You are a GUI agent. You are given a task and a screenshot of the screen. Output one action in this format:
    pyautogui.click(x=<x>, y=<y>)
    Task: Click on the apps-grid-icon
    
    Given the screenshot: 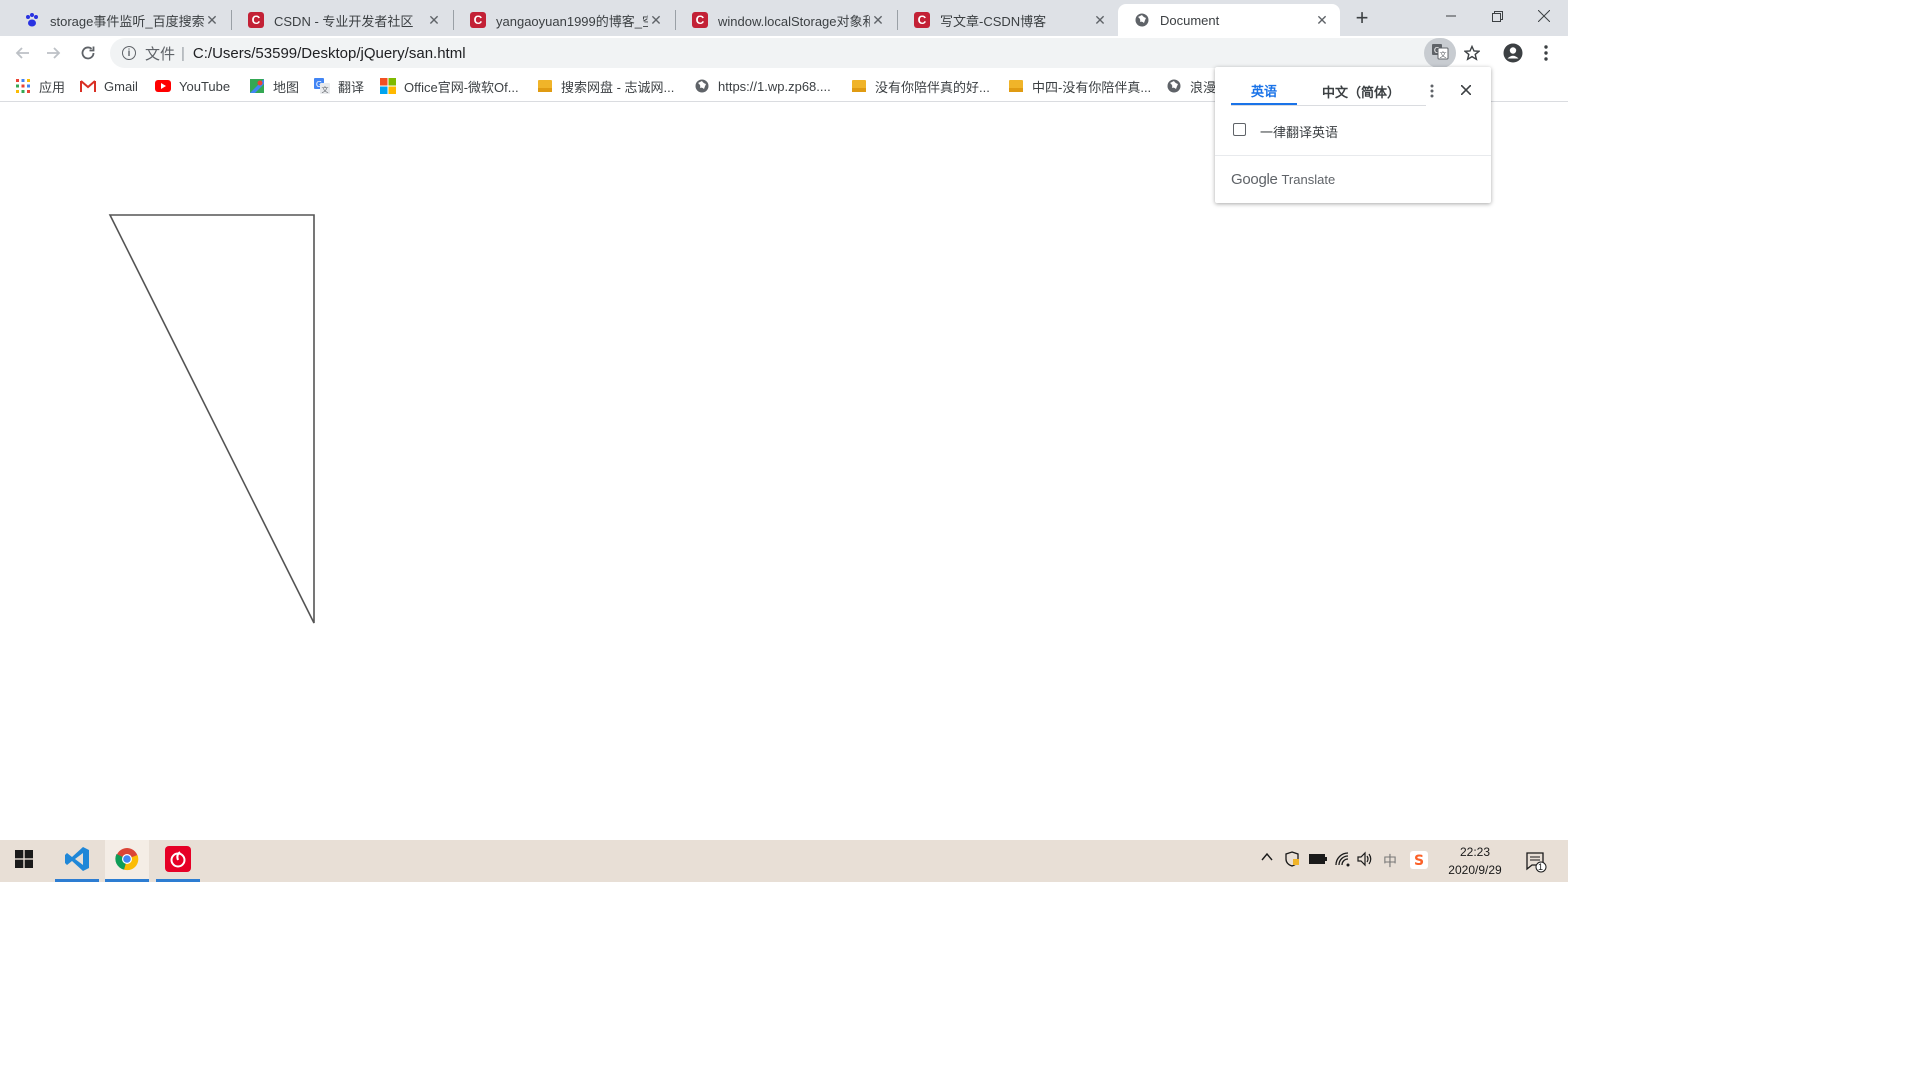 What is the action you would take?
    pyautogui.click(x=23, y=86)
    